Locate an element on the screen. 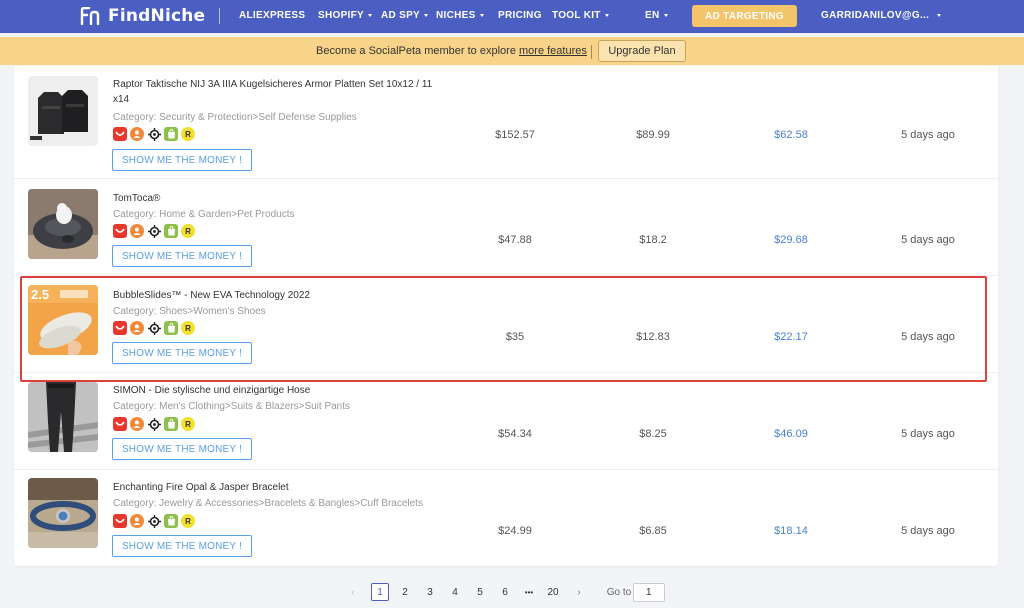 The width and height of the screenshot is (1024, 608). nav-niches: NICHES is located at coordinates (460, 15).